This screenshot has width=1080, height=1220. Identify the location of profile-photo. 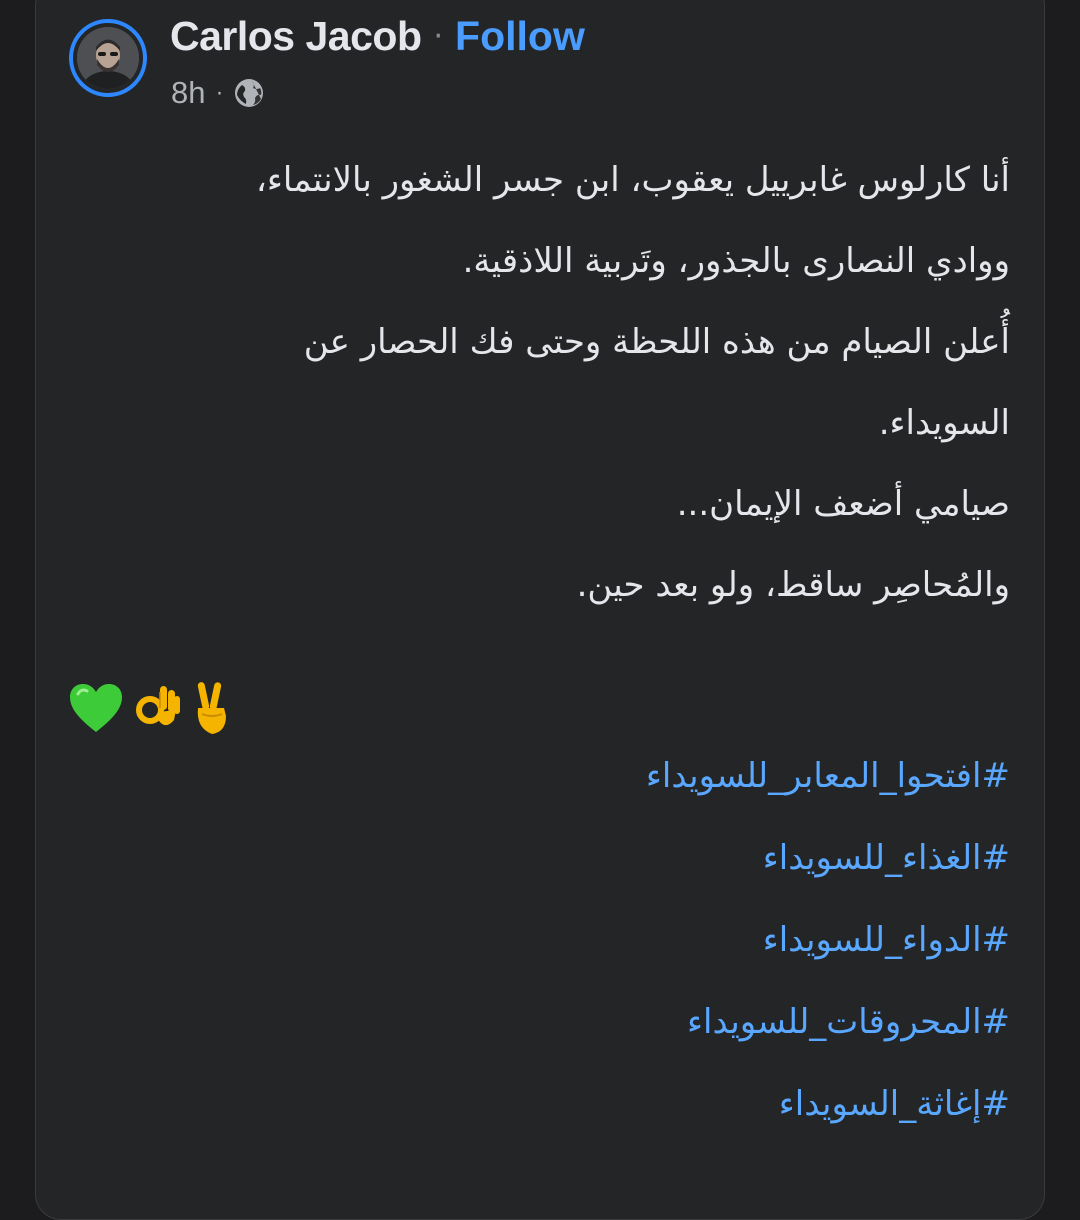
(108, 58).